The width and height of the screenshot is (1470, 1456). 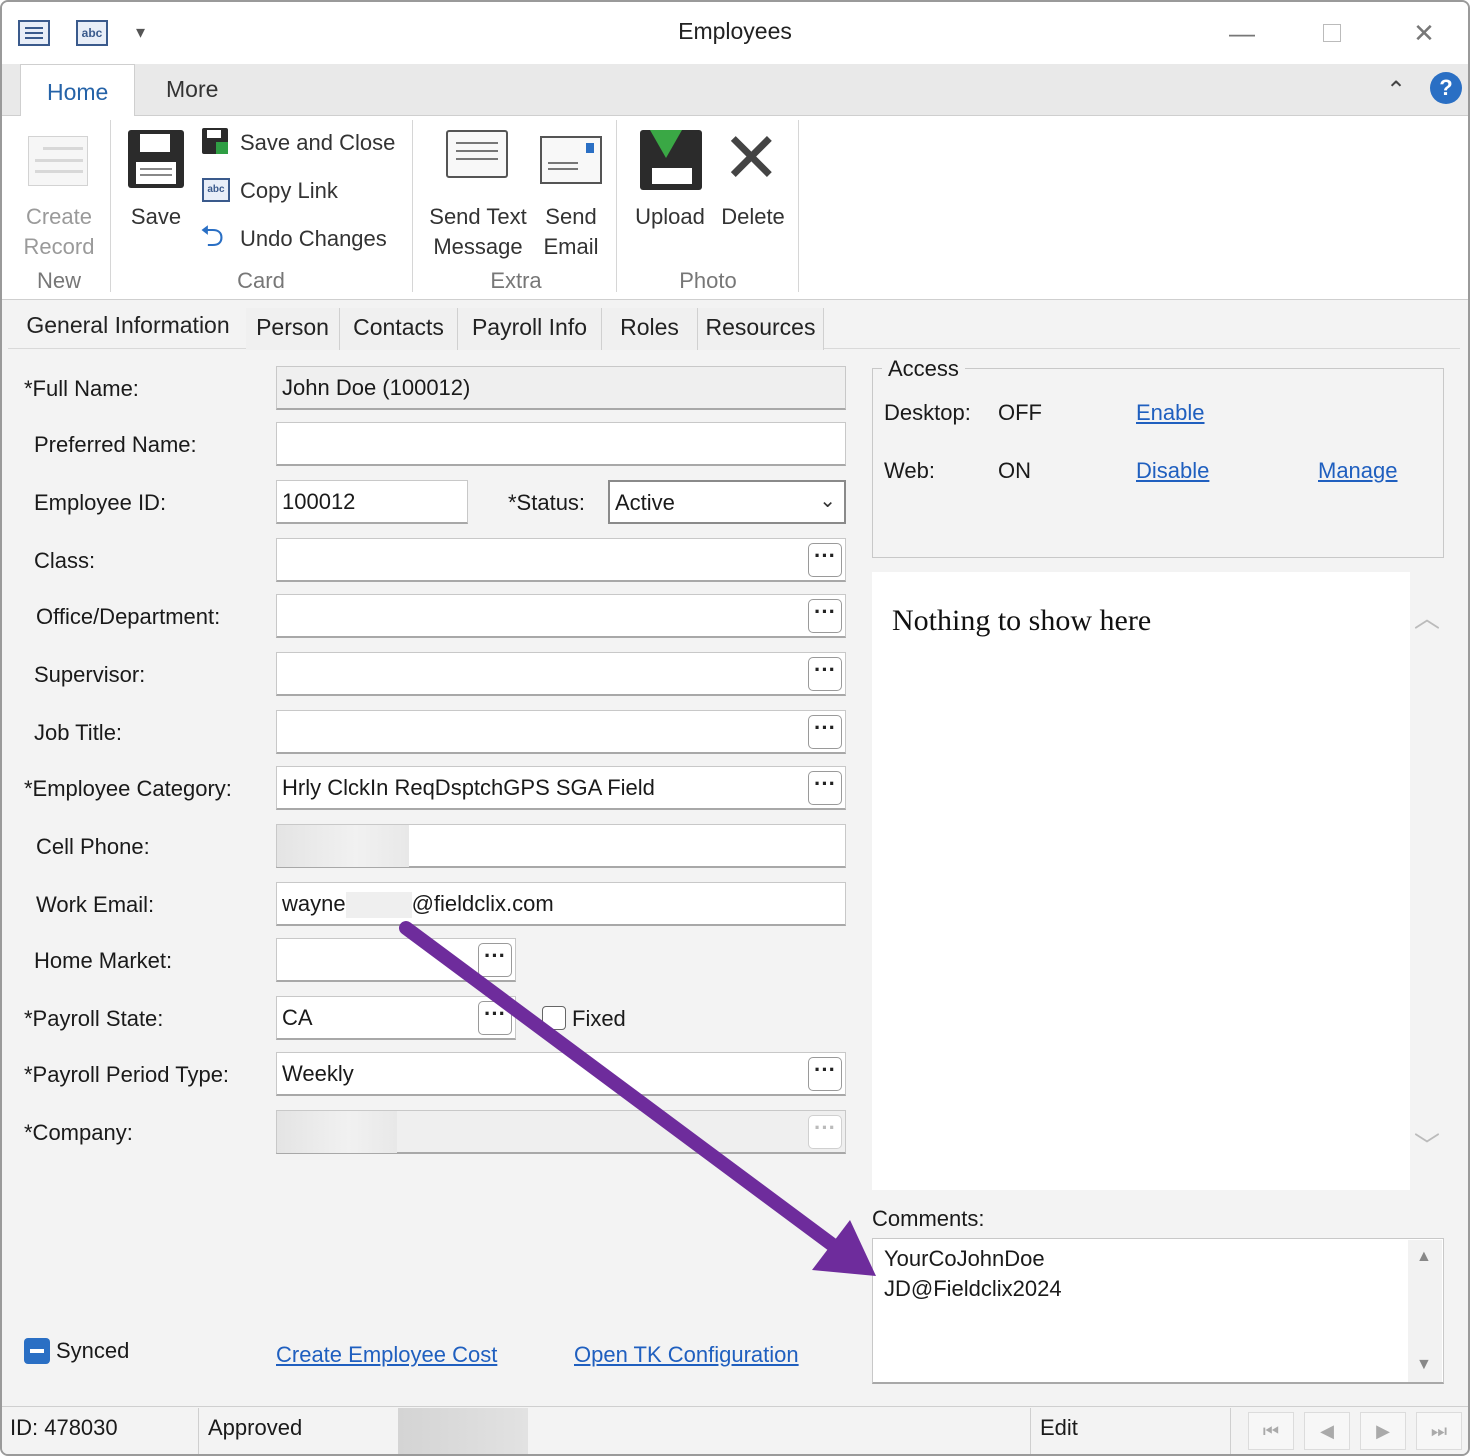 I want to click on first-record-icon: ⏮, so click(x=1271, y=1431).